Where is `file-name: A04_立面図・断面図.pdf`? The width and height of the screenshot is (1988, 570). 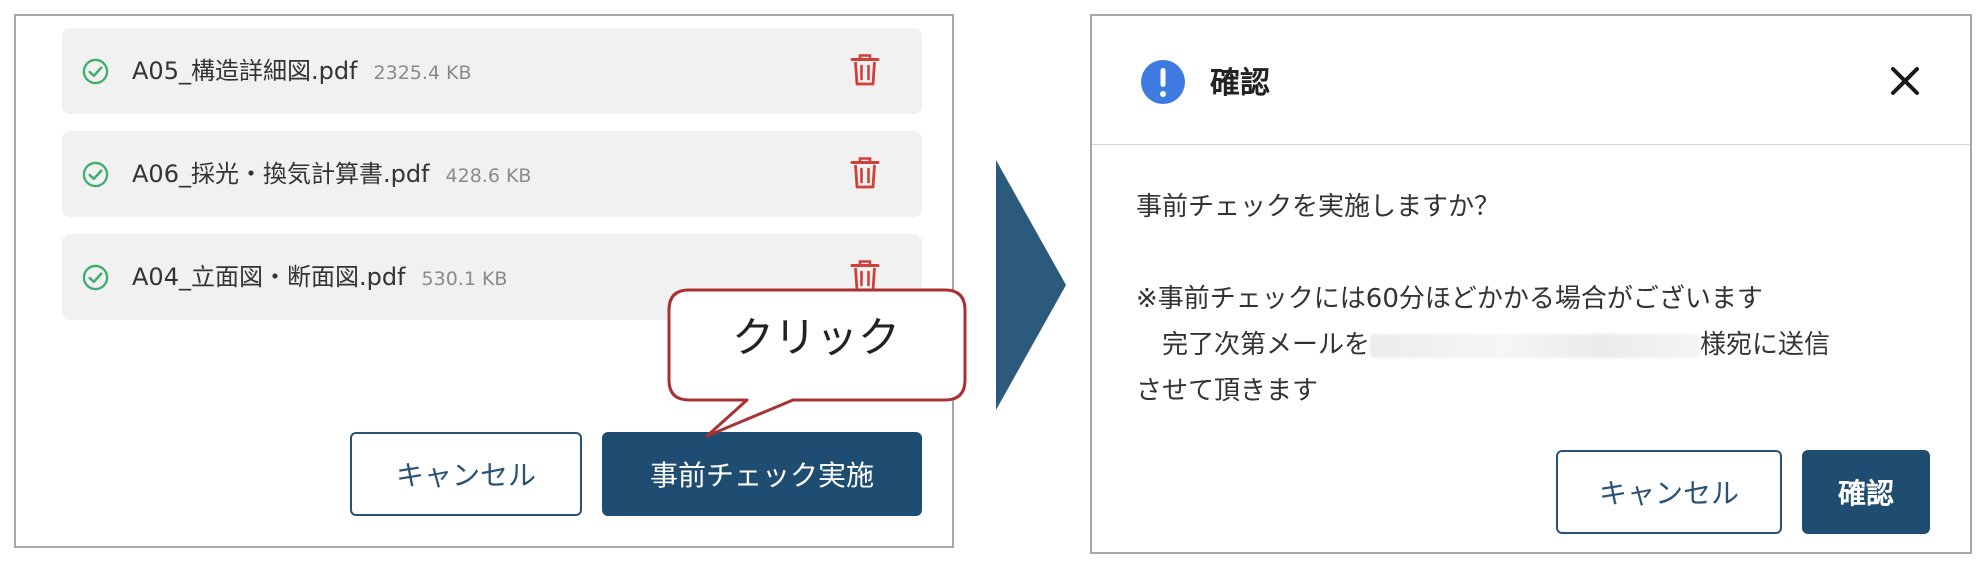
file-name: A04_立面図・断面図.pdf is located at coordinates (269, 277).